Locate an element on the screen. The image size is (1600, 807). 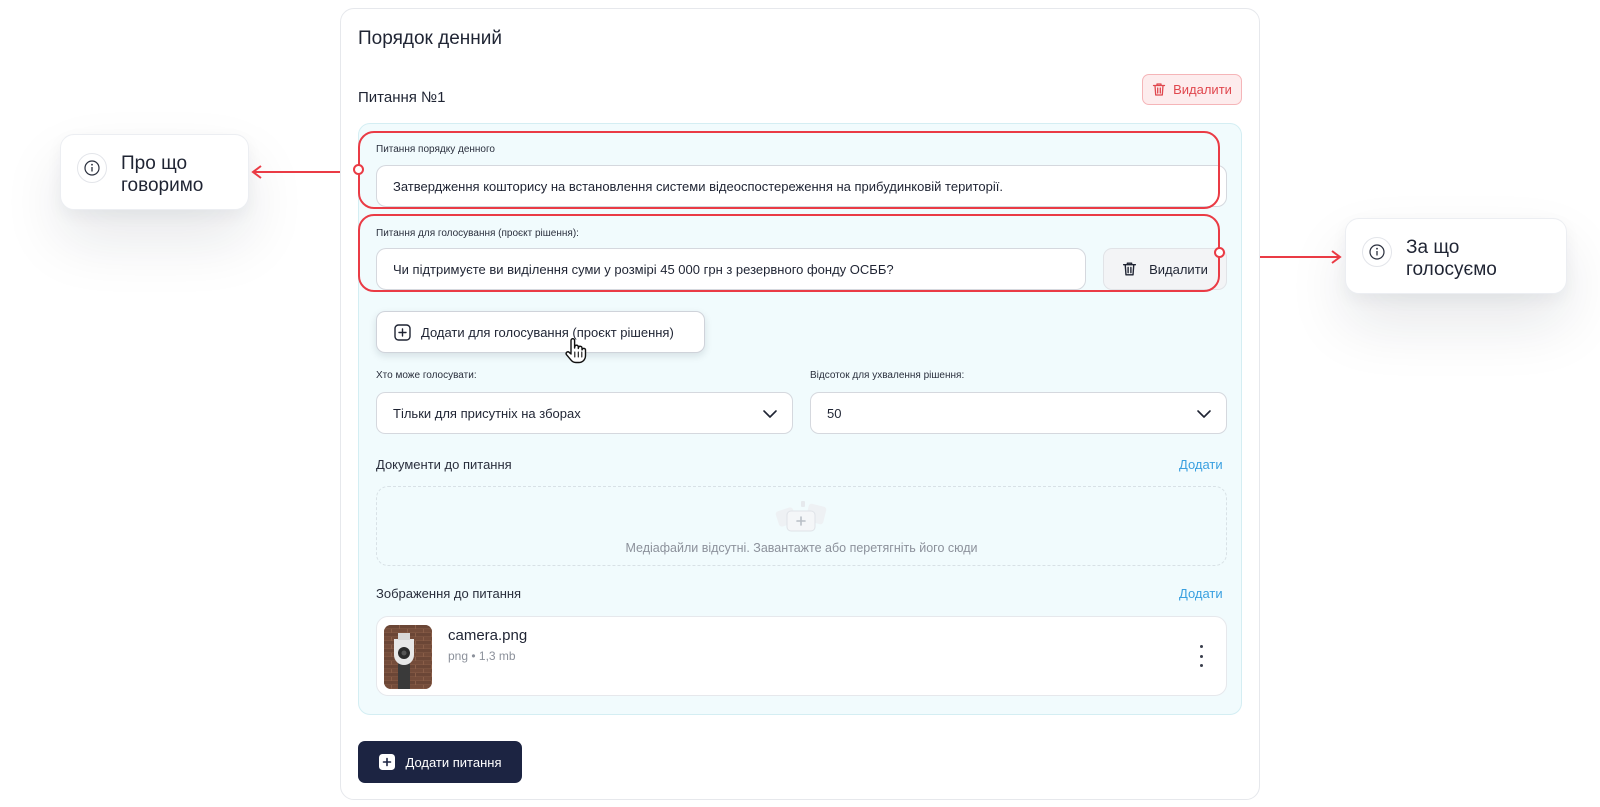
callout-vote: За що голосуємо is located at coordinates (1456, 256).